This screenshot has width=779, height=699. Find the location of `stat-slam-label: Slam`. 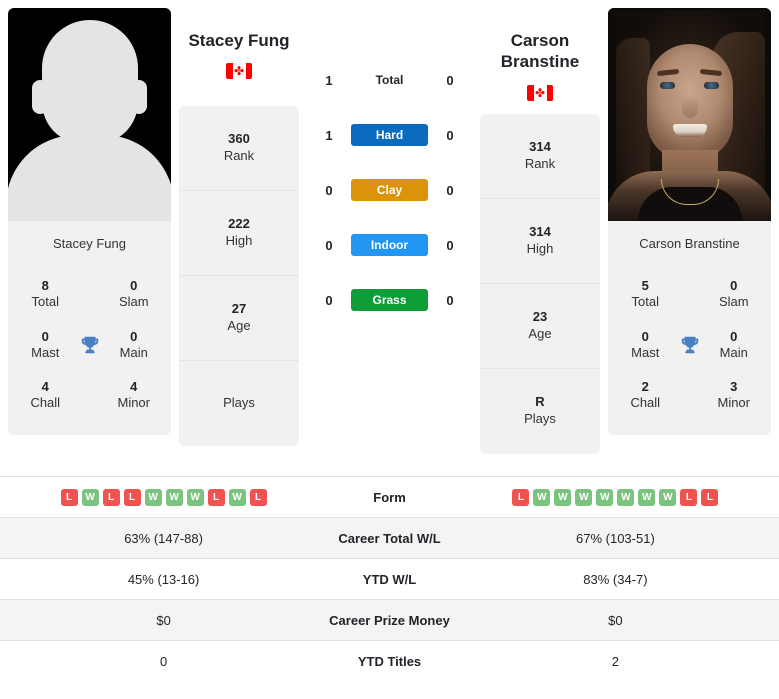

stat-slam-label: Slam is located at coordinates (133, 302).